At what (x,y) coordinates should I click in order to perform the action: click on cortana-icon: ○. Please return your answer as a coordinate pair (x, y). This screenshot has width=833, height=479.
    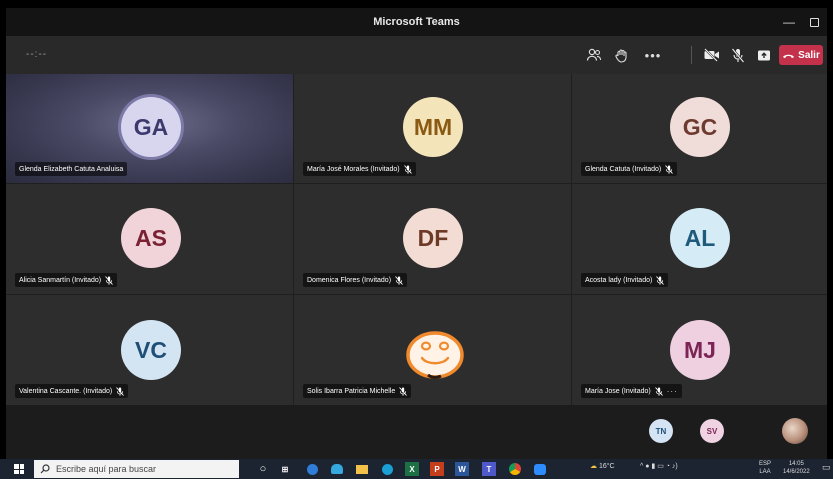
    Looking at the image, I should click on (263, 469).